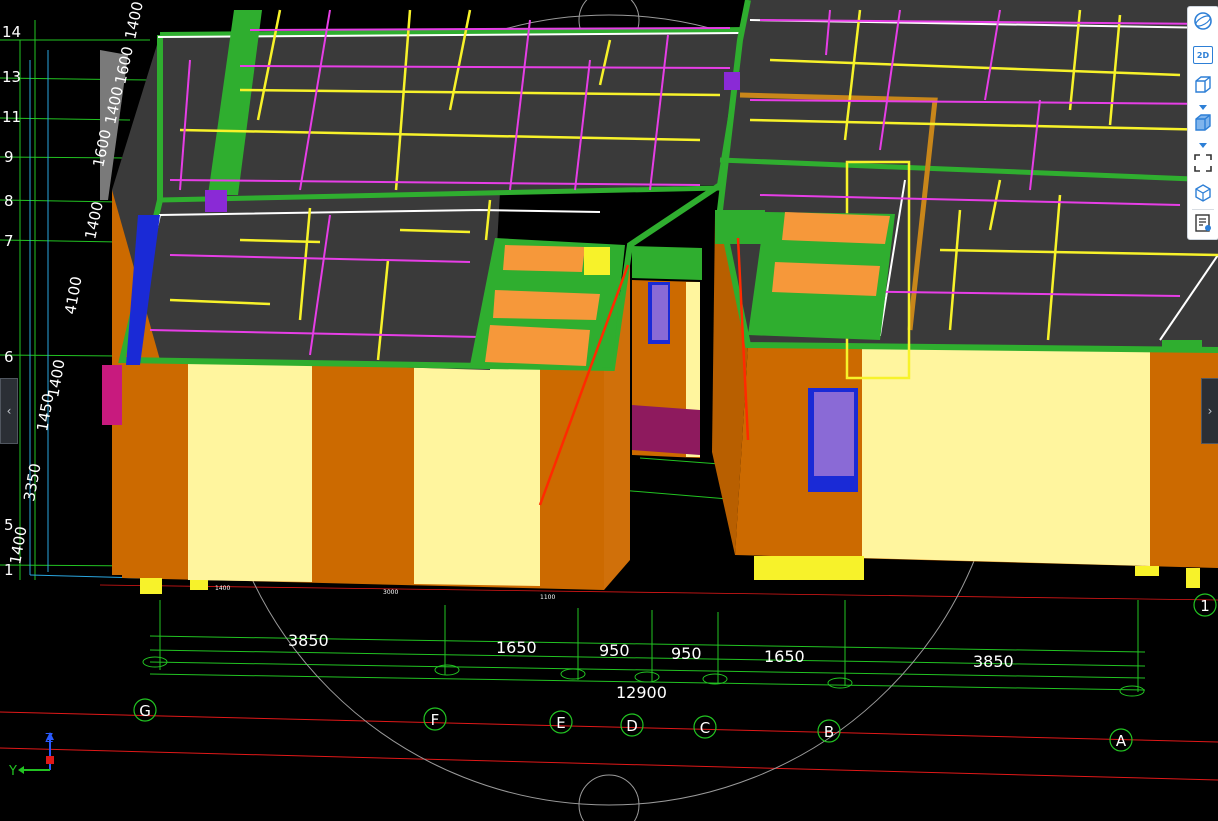 The width and height of the screenshot is (1218, 821). I want to click on shading-dropdown, so click(1203, 143).